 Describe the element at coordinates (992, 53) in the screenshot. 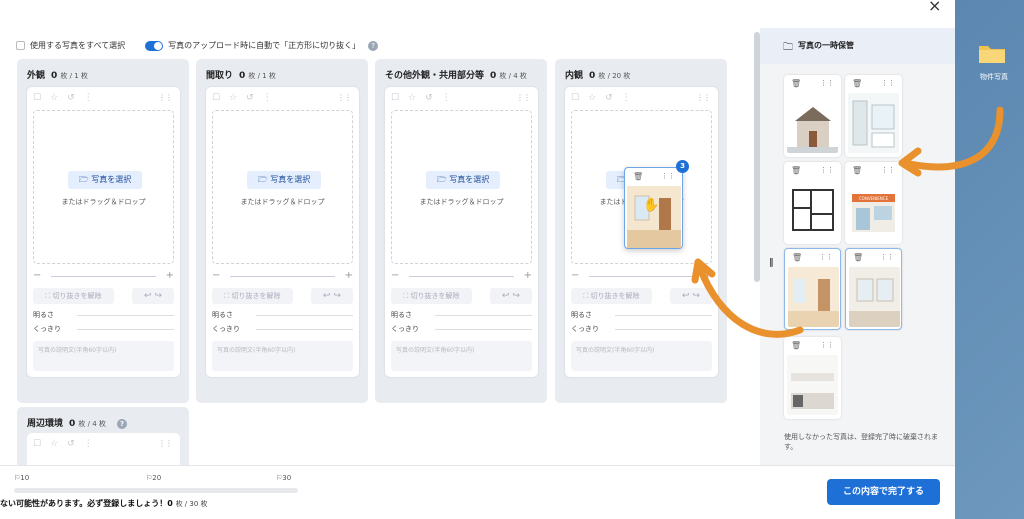

I see `folder-icon` at that location.